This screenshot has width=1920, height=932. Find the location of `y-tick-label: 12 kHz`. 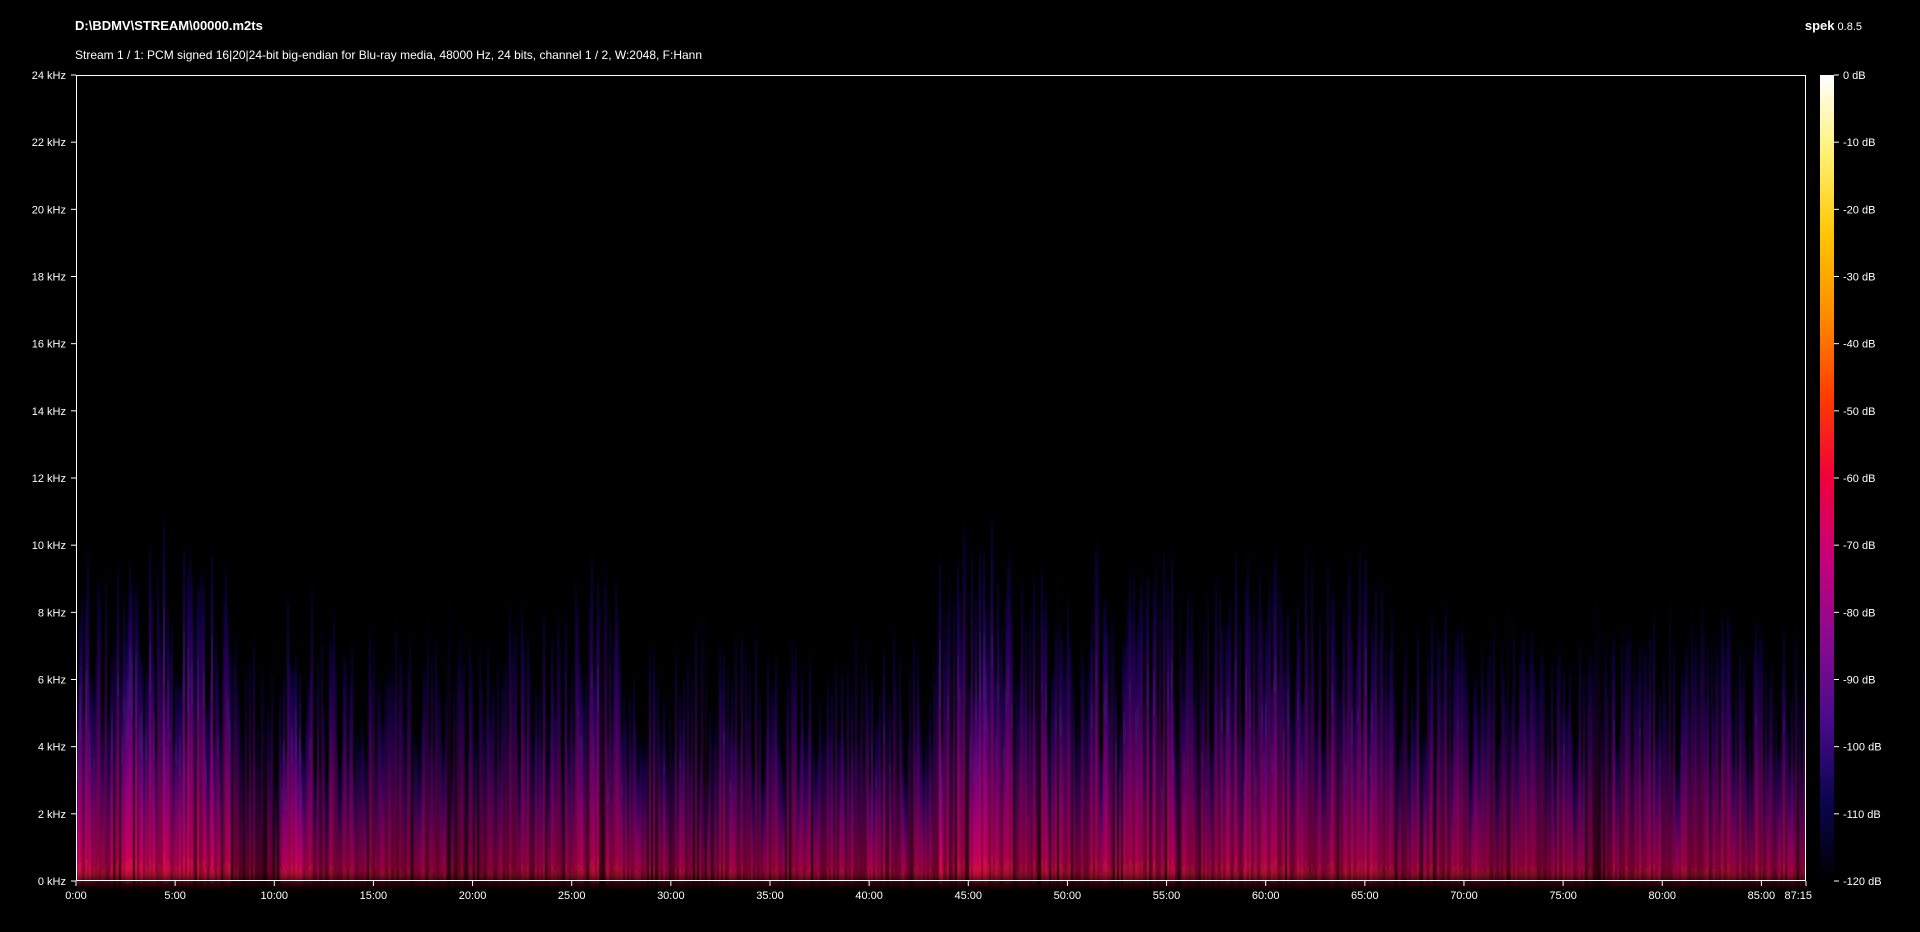

y-tick-label: 12 kHz is located at coordinates (49, 479).